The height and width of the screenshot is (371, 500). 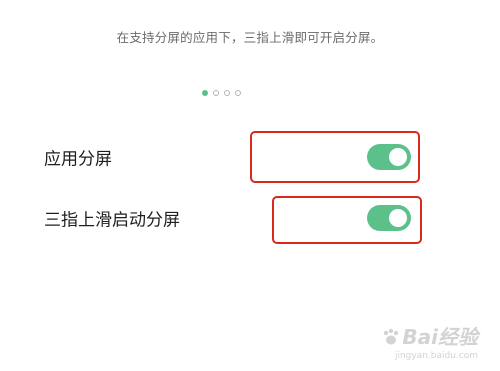 What do you see at coordinates (112, 220) in the screenshot?
I see `setting-label-three-finger-swipe: 三指上滑启动分屏` at bounding box center [112, 220].